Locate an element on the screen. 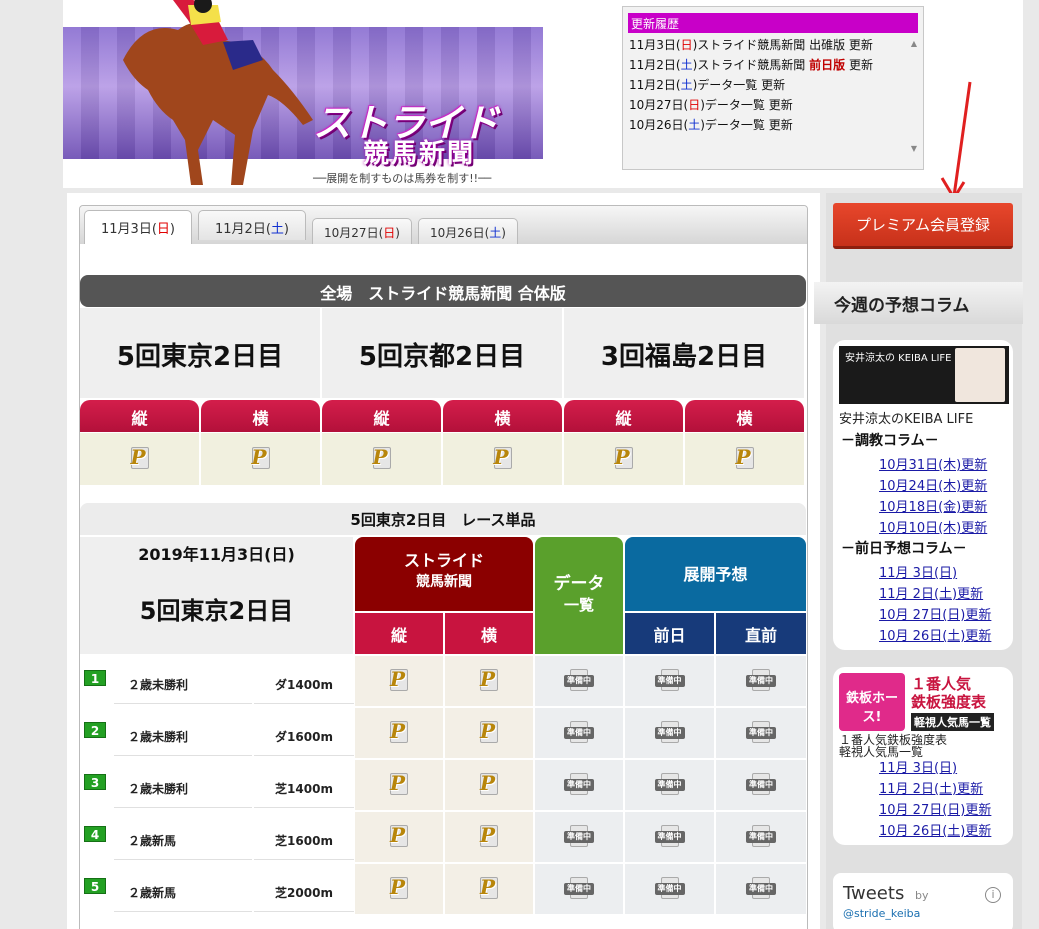 The height and width of the screenshot is (929, 1039). race-header-cell: 2019年11月3日(日) 5回東京2日目 is located at coordinates (216, 595).